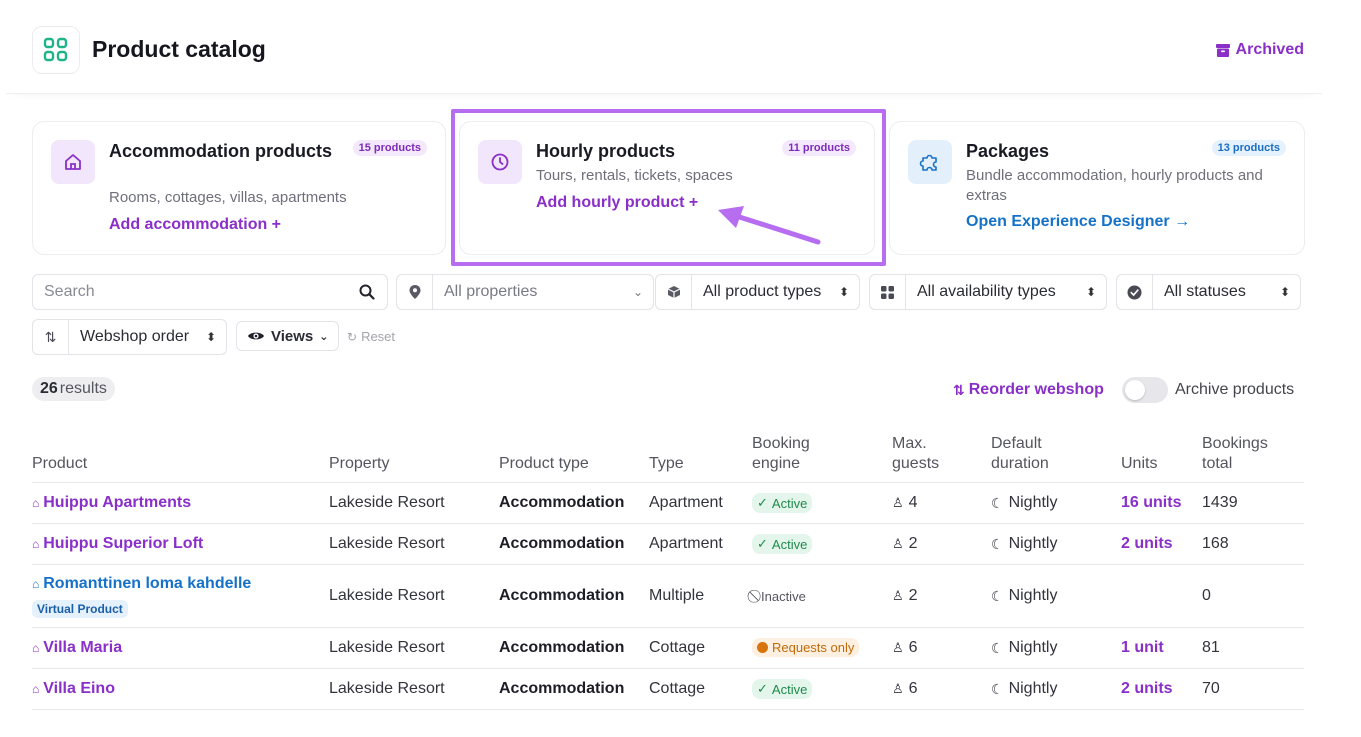  I want to click on views-label: Views, so click(292, 336).